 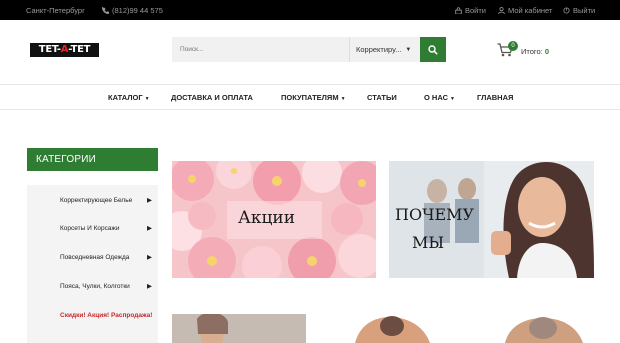 I want to click on phone-link: (812)99 44 575, so click(x=132, y=10).